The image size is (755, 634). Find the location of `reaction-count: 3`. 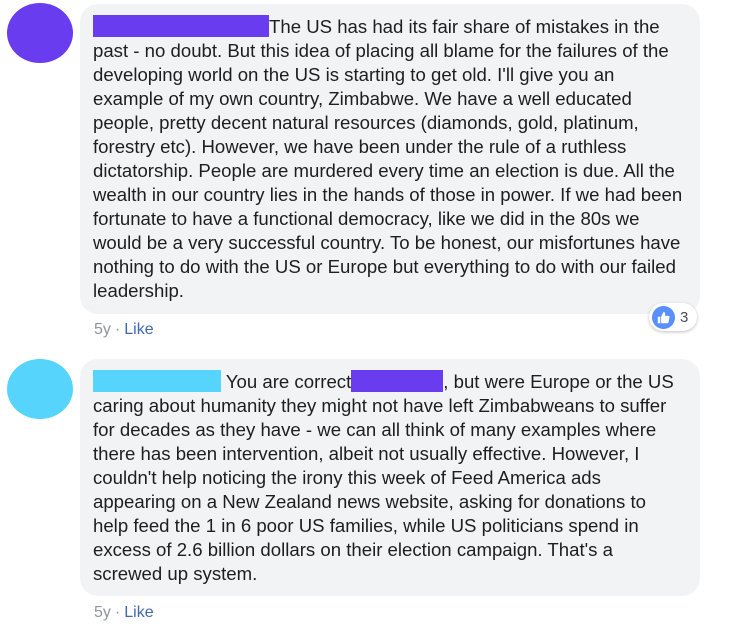

reaction-count: 3 is located at coordinates (684, 317).